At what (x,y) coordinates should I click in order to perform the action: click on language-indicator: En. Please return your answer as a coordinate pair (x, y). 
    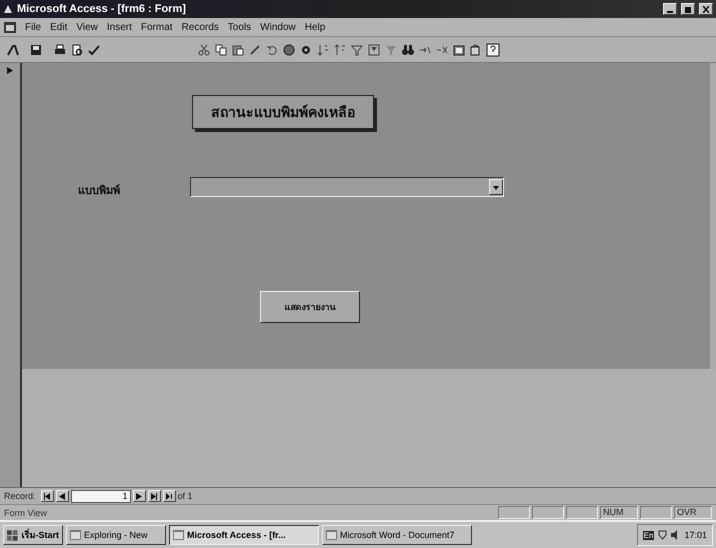
    Looking at the image, I should click on (648, 535).